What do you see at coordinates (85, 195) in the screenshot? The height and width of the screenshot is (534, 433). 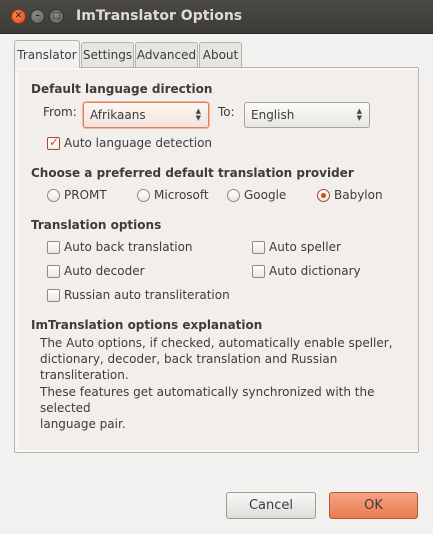 I see `provider-promt-label: PROMT` at bounding box center [85, 195].